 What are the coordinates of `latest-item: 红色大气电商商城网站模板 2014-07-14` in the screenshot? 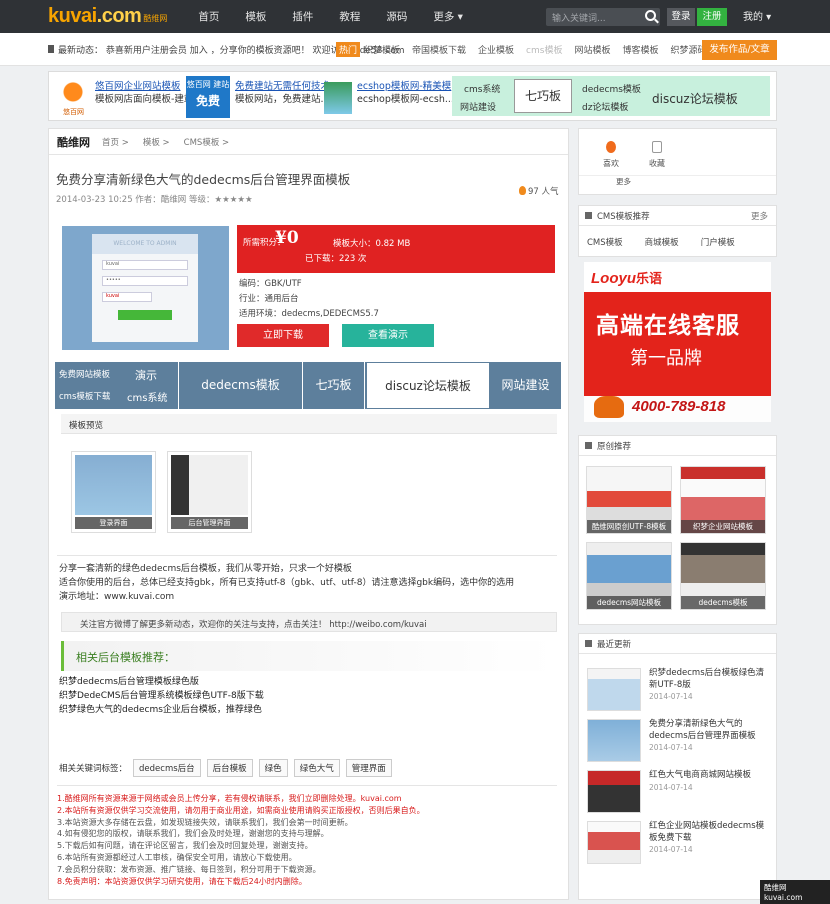 It's located at (679, 792).